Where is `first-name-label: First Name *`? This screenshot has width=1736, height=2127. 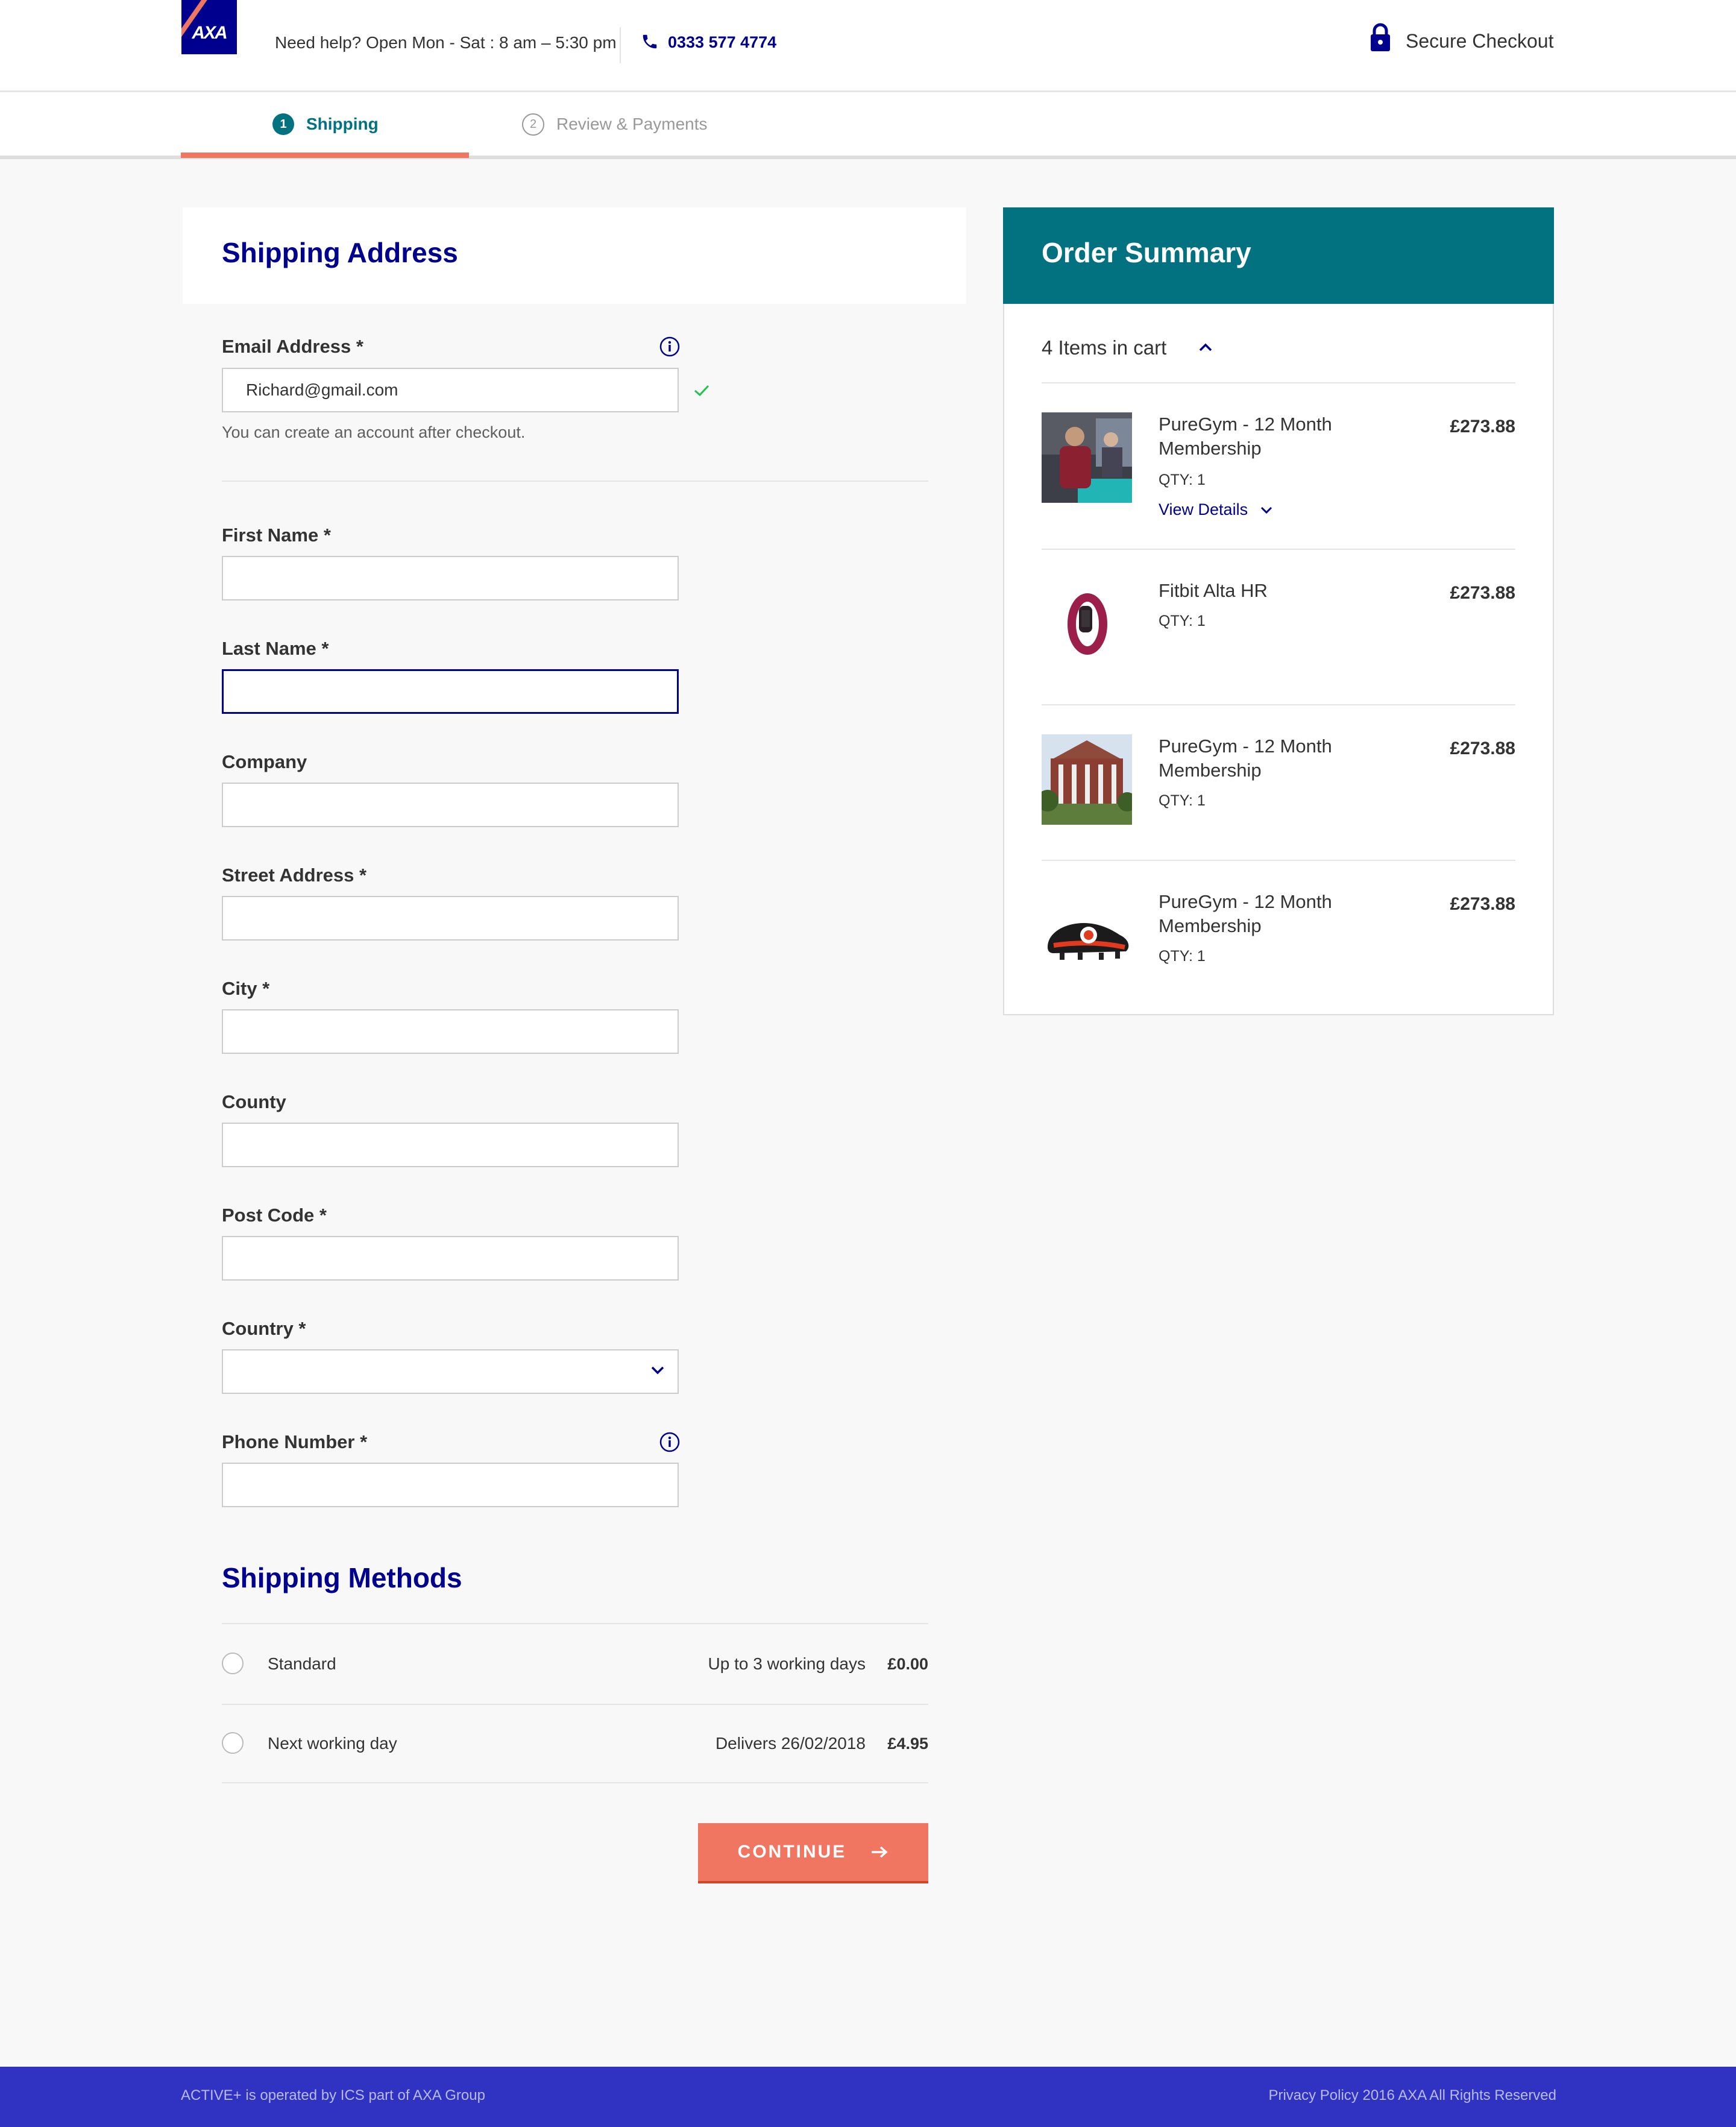
first-name-label: First Name * is located at coordinates (276, 536).